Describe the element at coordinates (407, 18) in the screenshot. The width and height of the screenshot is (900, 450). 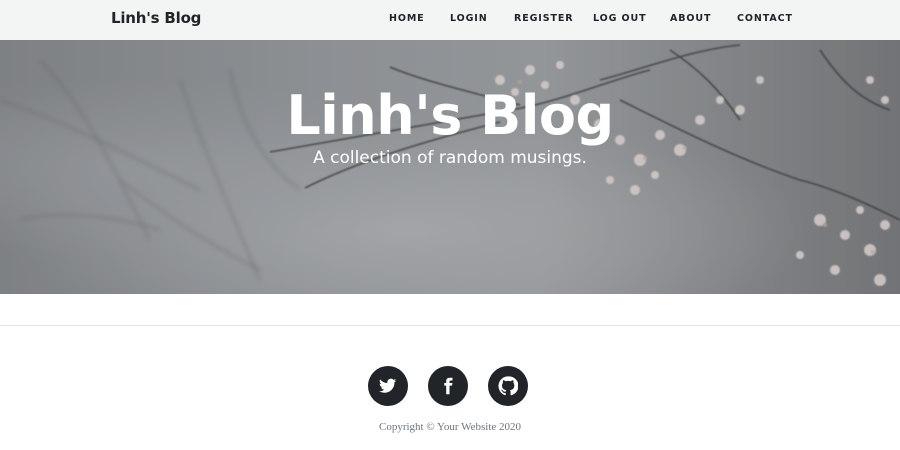
I see `nav-home: HOME` at that location.